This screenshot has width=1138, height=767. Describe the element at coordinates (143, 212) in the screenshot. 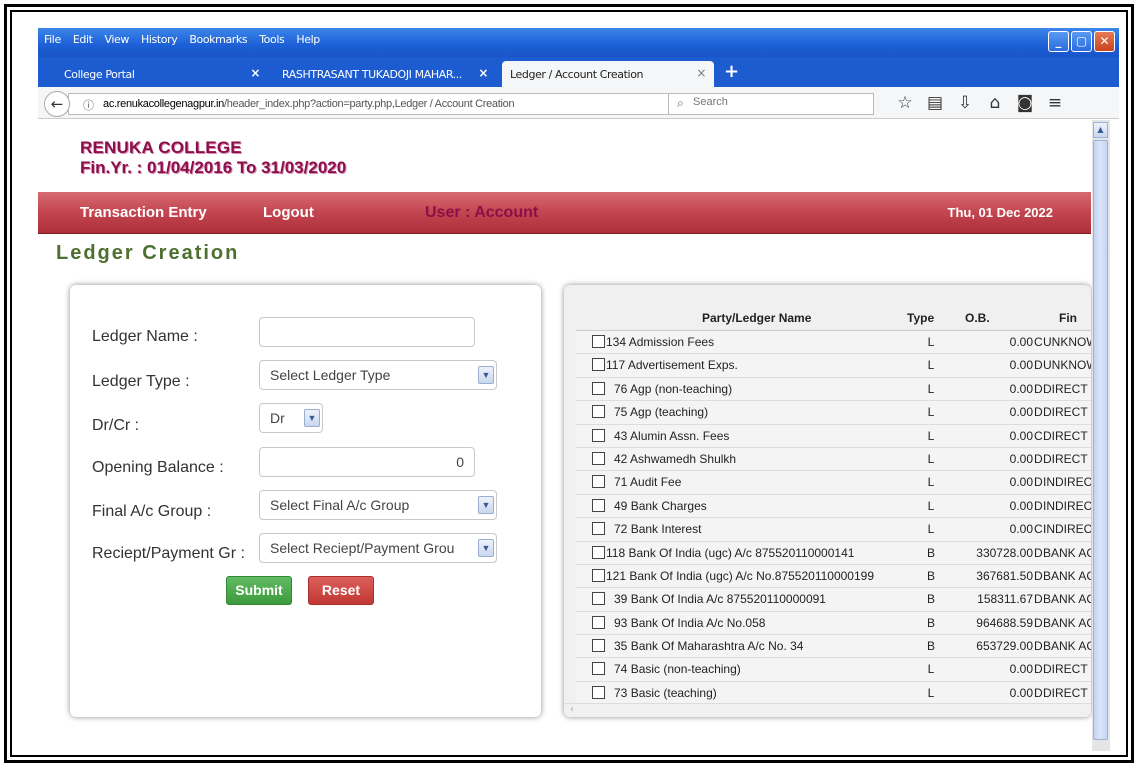

I see `transaction-entry-link: Transaction Entry` at that location.